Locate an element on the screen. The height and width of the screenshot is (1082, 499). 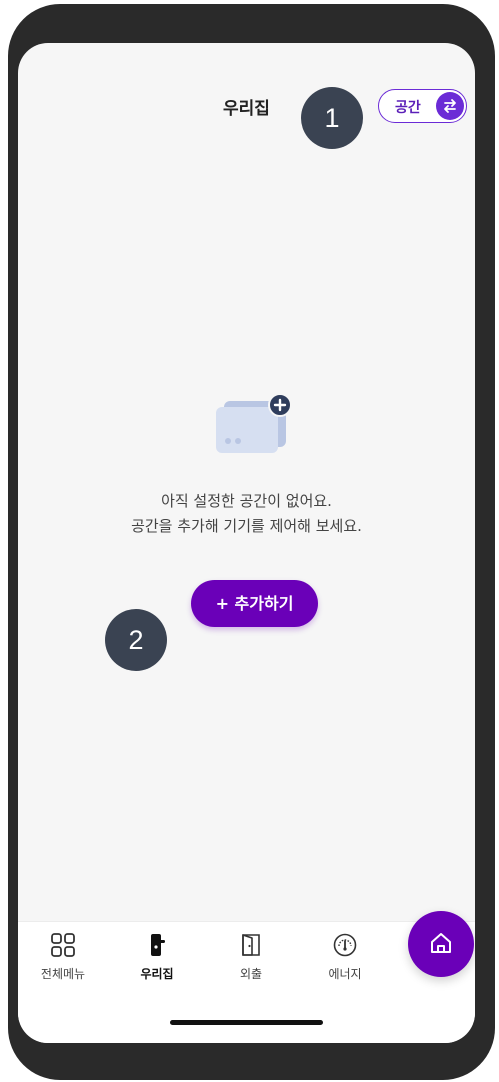
home-fab-button is located at coordinates (441, 944).